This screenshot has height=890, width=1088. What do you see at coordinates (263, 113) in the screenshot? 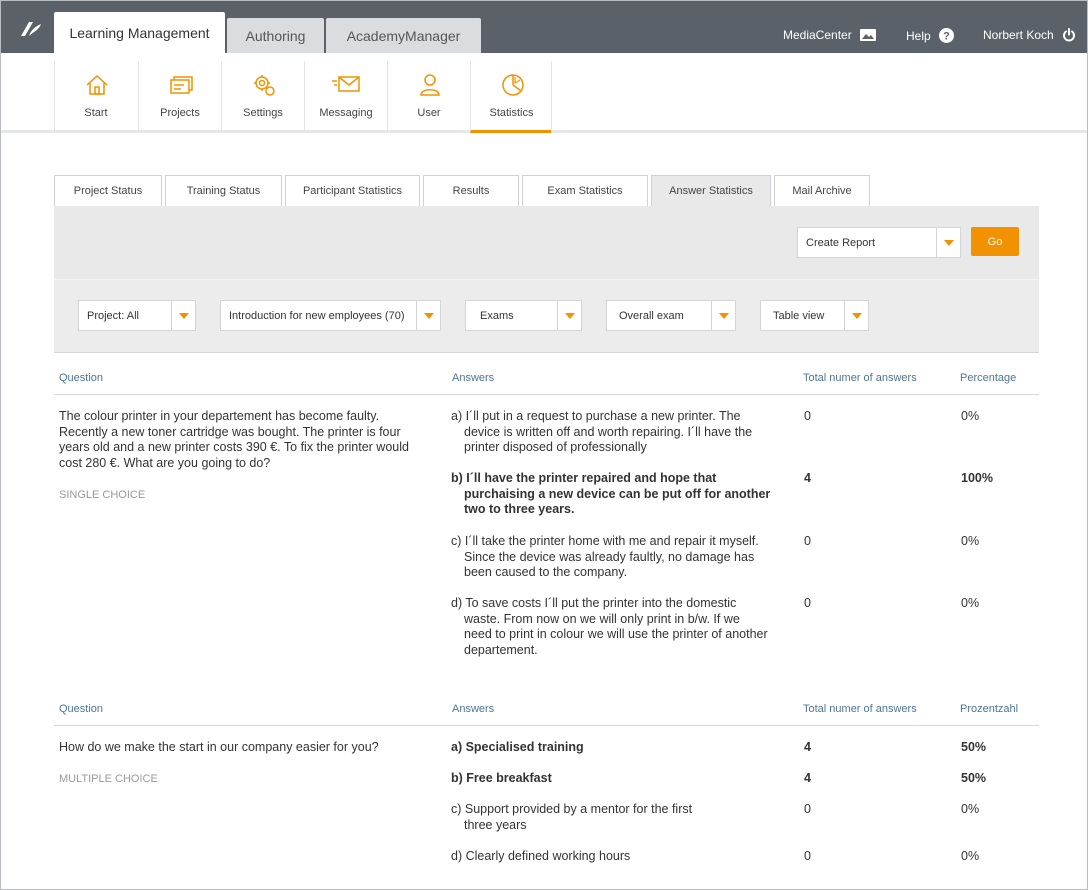
I see `nav-label: Settings` at bounding box center [263, 113].